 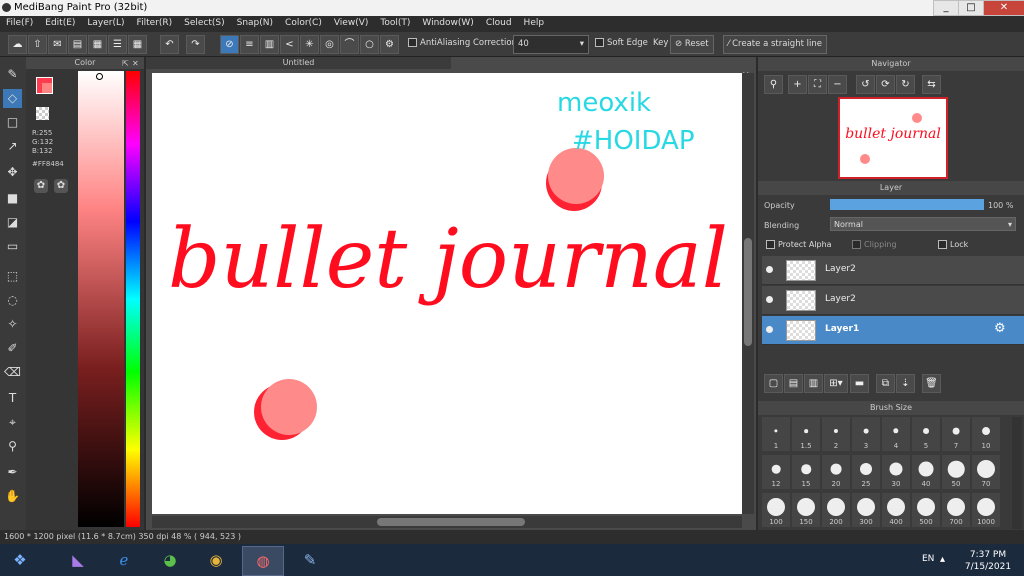 I want to click on correction-dropdown: 40 ▾, so click(x=551, y=44).